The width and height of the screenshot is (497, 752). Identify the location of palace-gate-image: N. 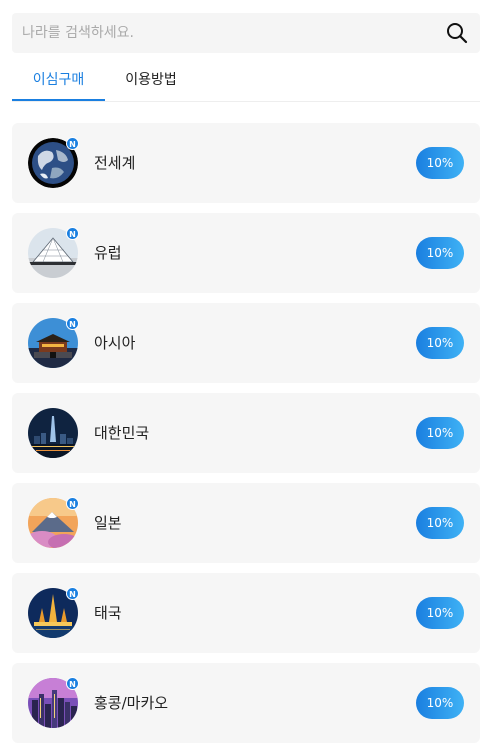
(53, 342).